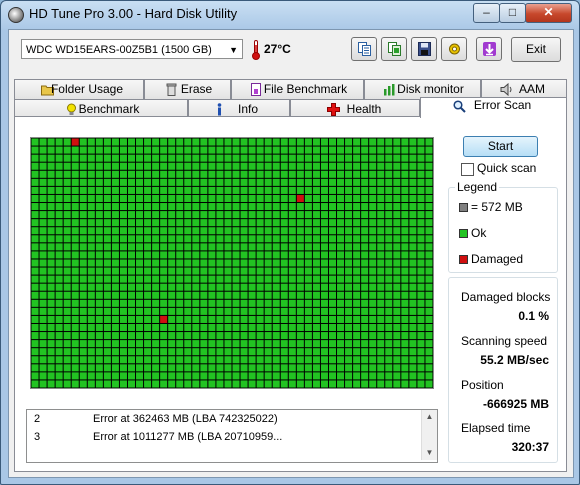 The height and width of the screenshot is (485, 580). Describe the element at coordinates (79, 89) in the screenshot. I see `tab-folder-usage: Folder Usage` at that location.